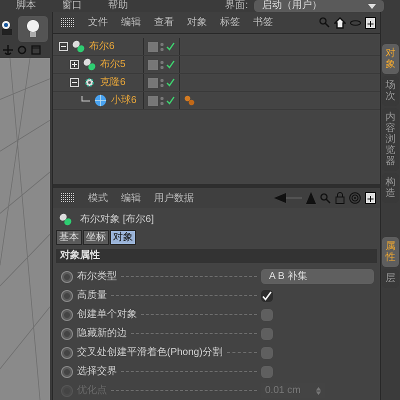  Describe the element at coordinates (22, 50) in the screenshot. I see `rotate-icon` at that location.